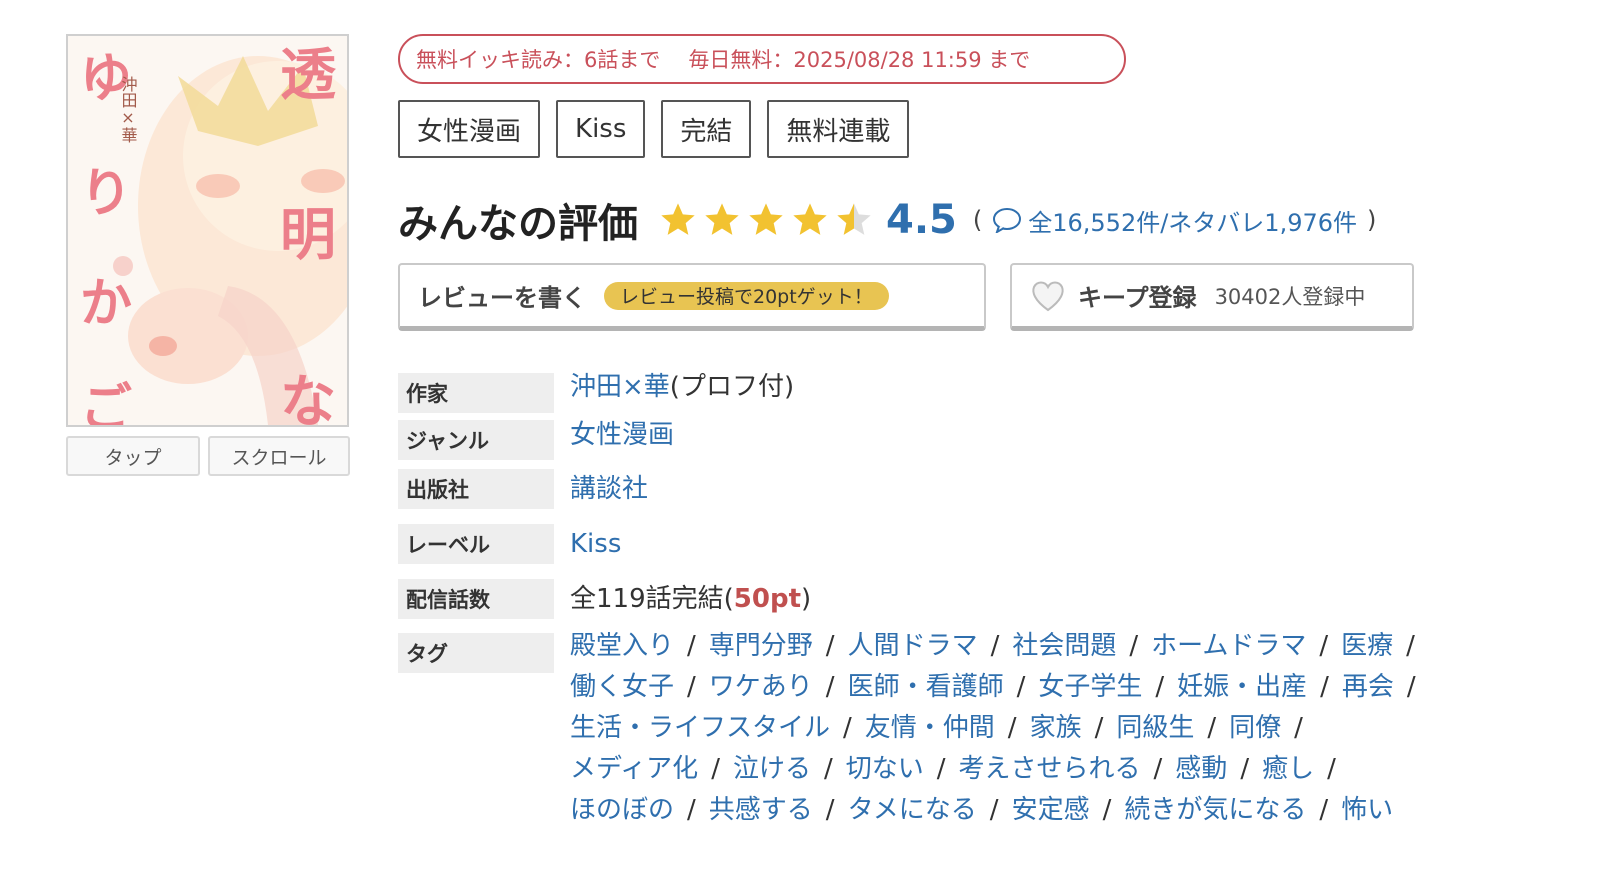 This screenshot has height=892, width=1602. What do you see at coordinates (279, 456) in the screenshot?
I see `scroll-button: スクロール` at bounding box center [279, 456].